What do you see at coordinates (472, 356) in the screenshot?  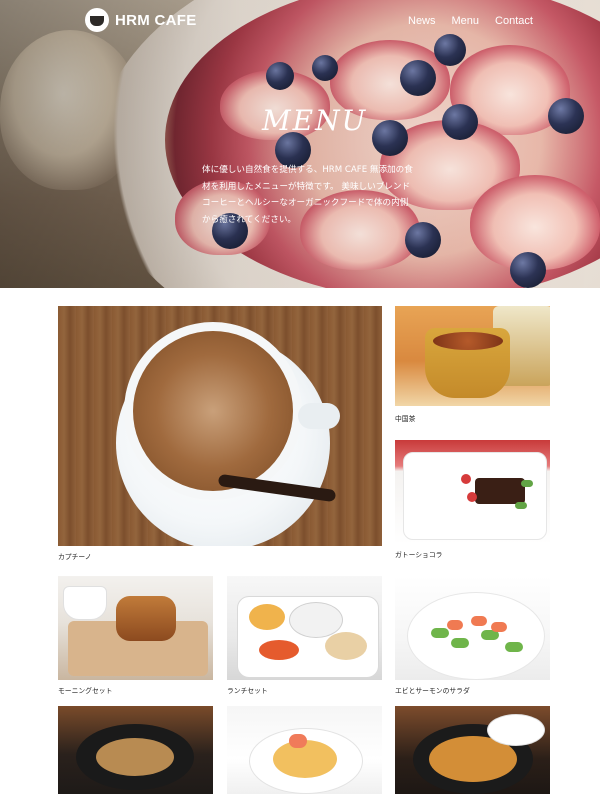 I see `menu-item-chinese-tea-image` at bounding box center [472, 356].